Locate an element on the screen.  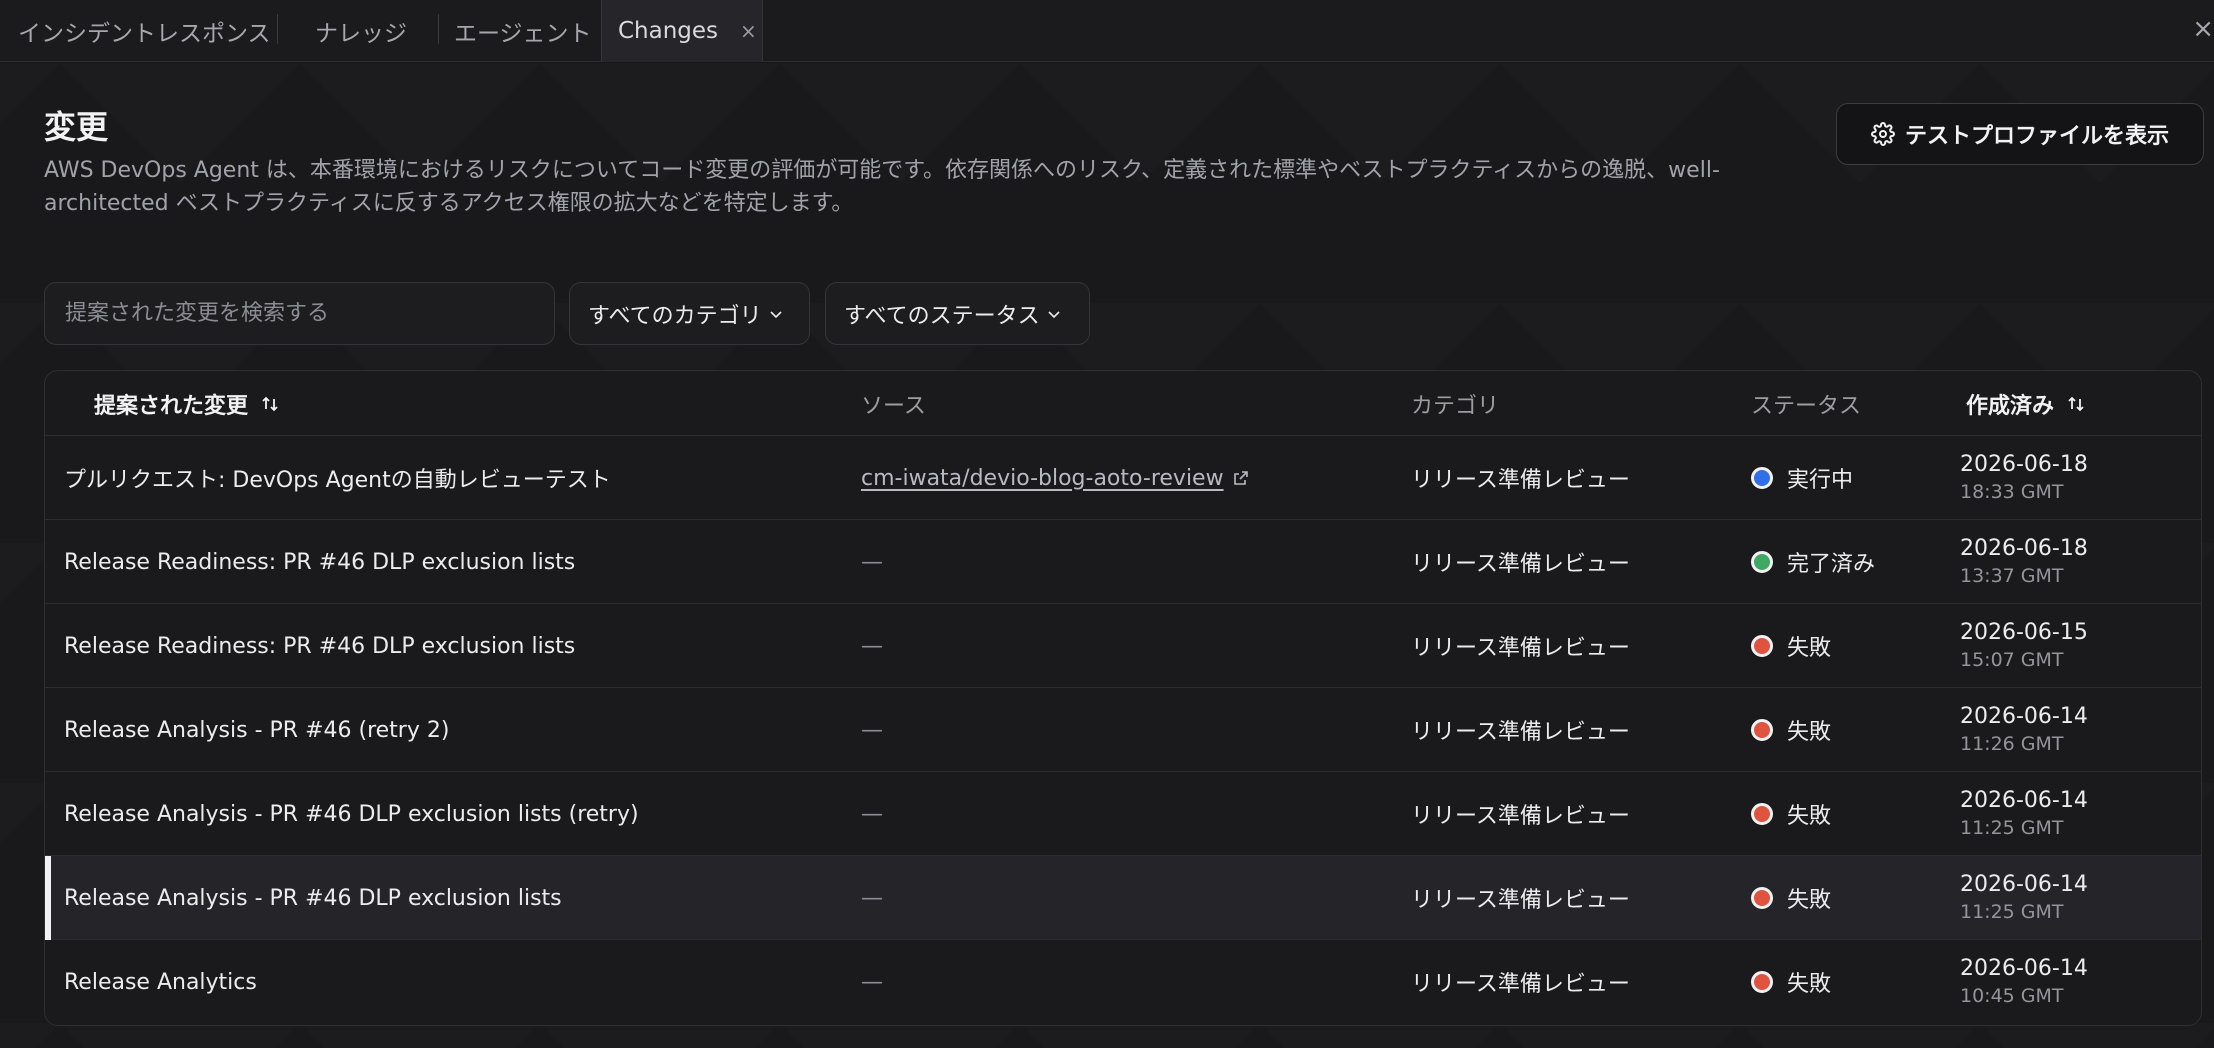
close-icon: × is located at coordinates (748, 31).